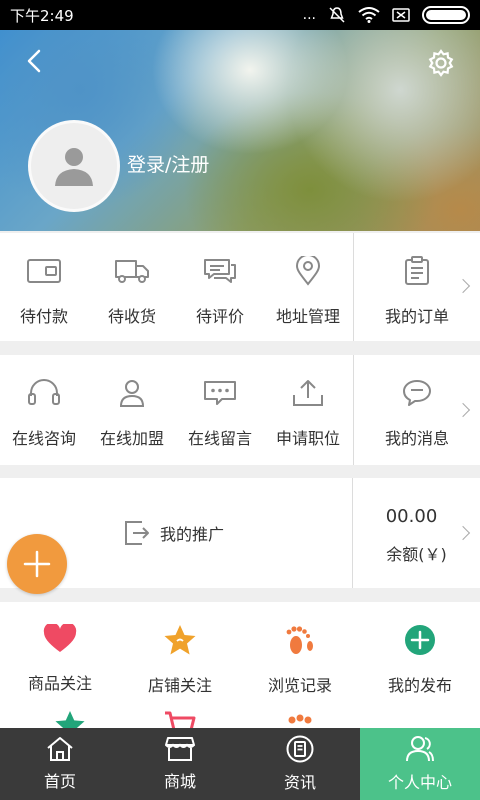  I want to click on tab-news-label: 资讯, so click(299, 782).